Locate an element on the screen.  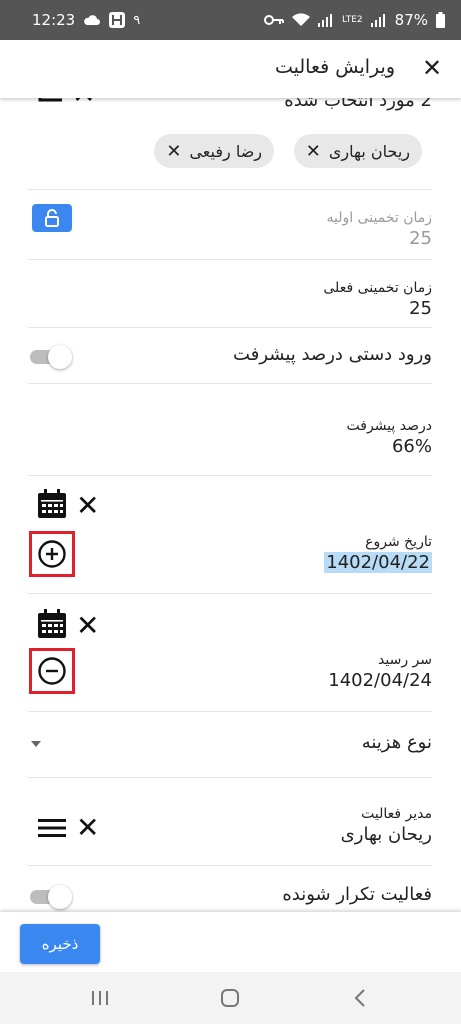
menu-icon is located at coordinates (52, 828).